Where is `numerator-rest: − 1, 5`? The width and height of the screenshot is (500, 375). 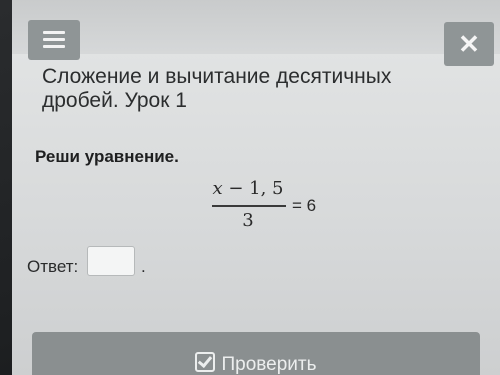
numerator-rest: − 1, 5 is located at coordinates (253, 188).